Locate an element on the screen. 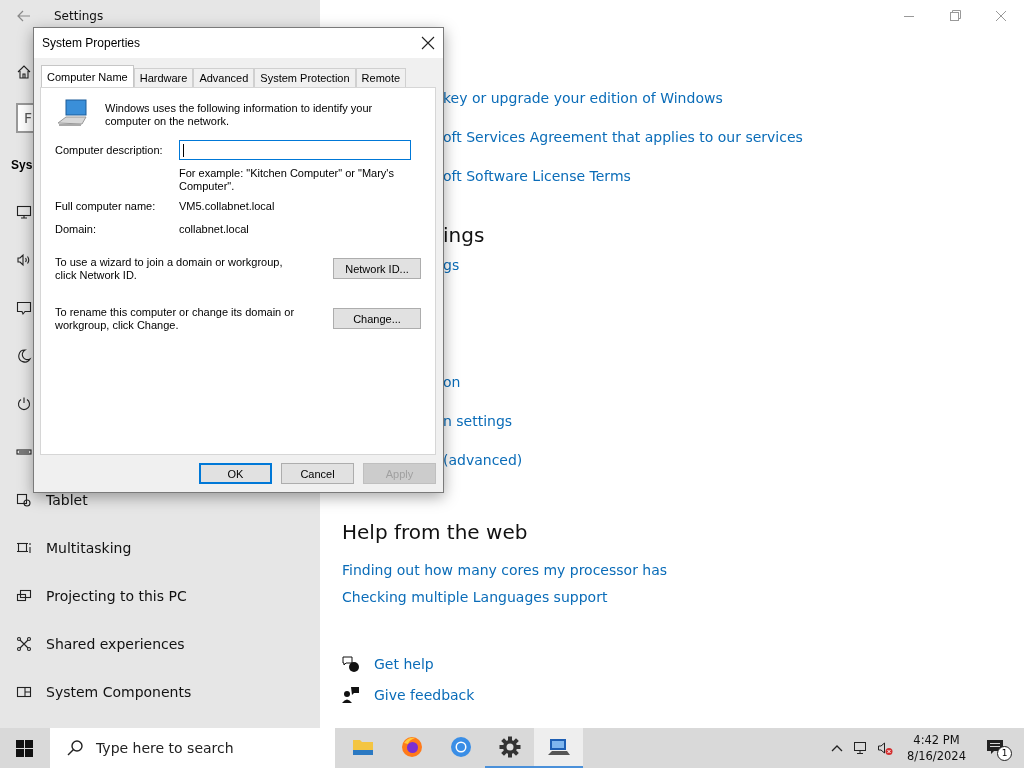  sidebar-item: Multitasking is located at coordinates (89, 548).